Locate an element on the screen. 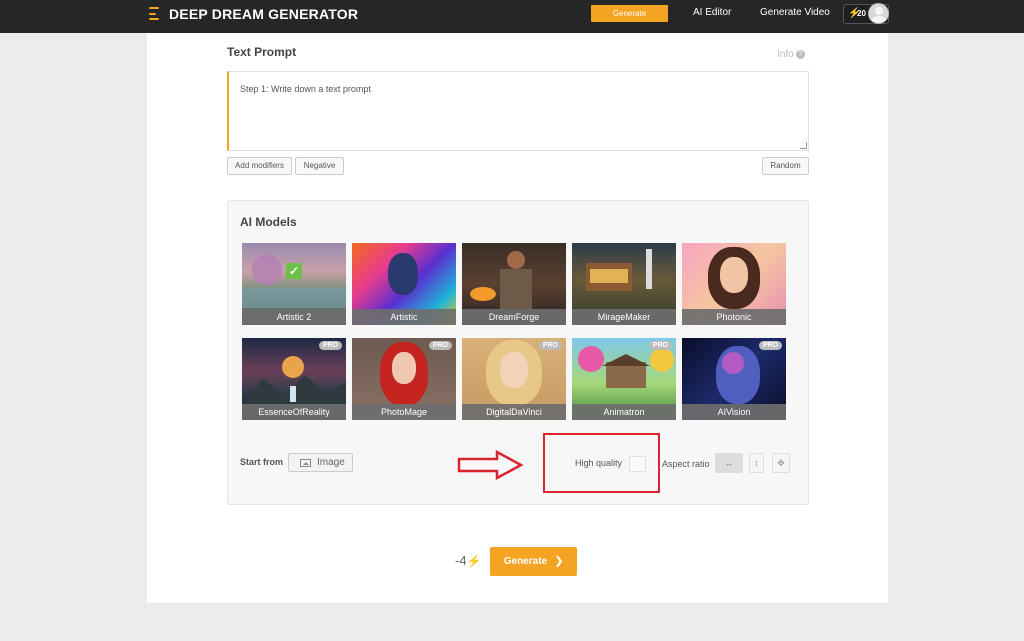 The width and height of the screenshot is (1024, 641). aspect-ratio-label: Aspect ratio is located at coordinates (686, 464).